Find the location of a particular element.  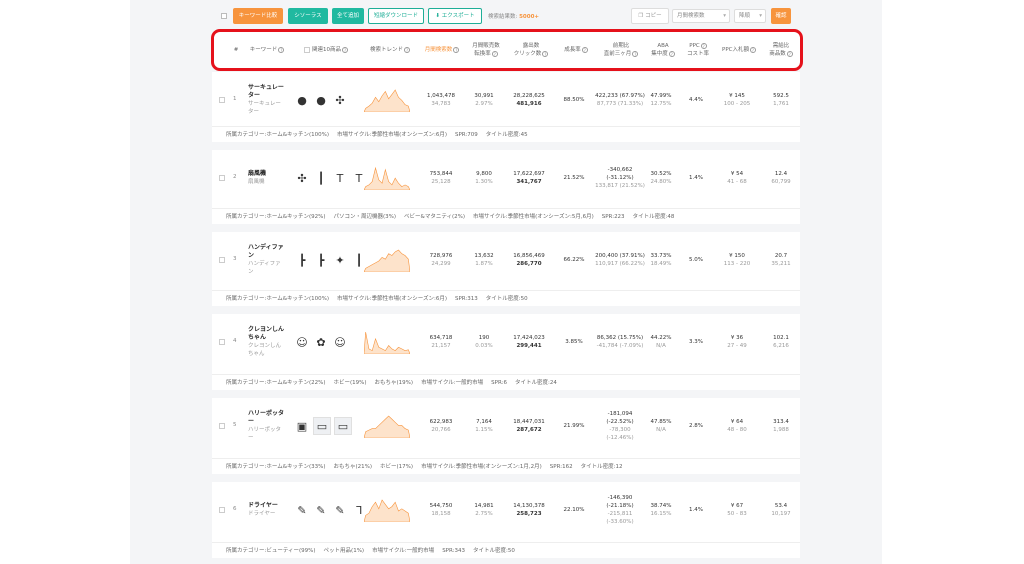

keyword-cell: クレヨンしん ちゃん クレヨンしん ちゃん is located at coordinates (269, 342).